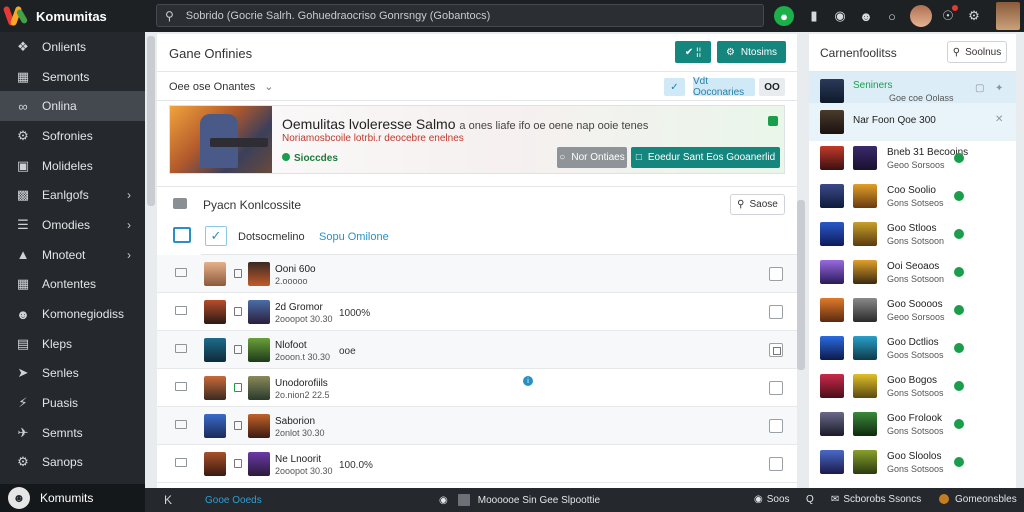 This screenshot has width=1024, height=512. What do you see at coordinates (1008, 16) in the screenshot?
I see `profile-avatar` at bounding box center [1008, 16].